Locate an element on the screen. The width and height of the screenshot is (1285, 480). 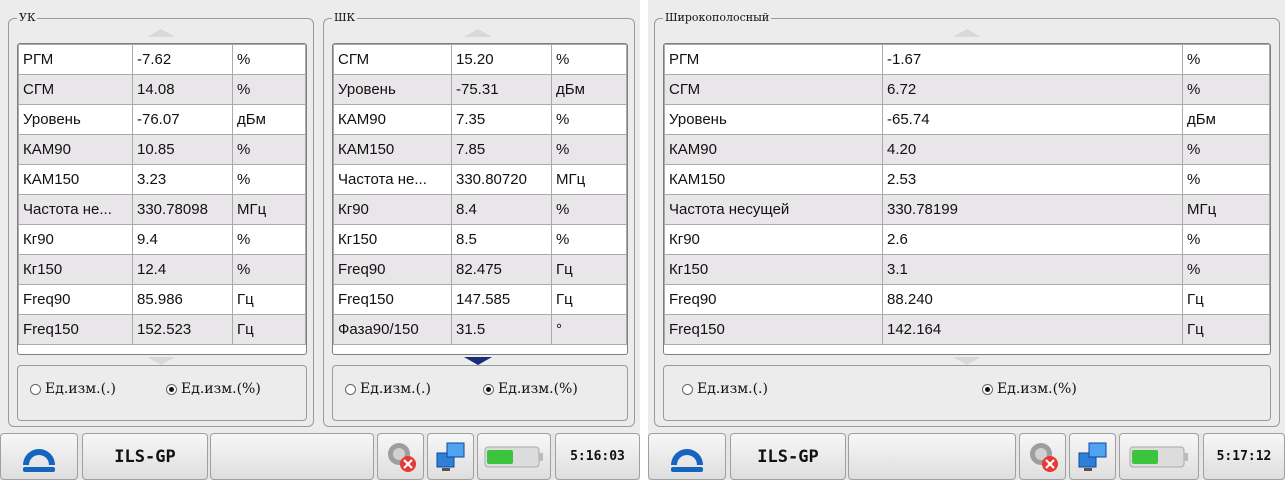
table-row: Уровень -76.07 дБм is located at coordinates (162, 119).